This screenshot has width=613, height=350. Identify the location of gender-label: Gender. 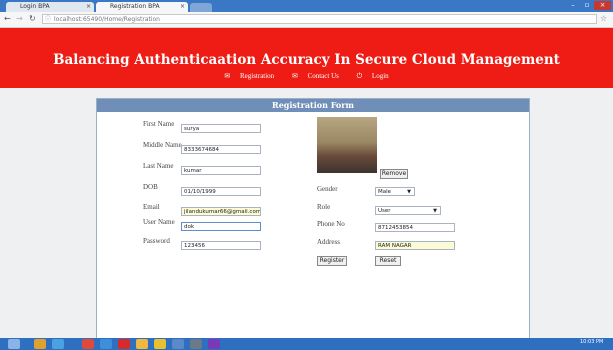
(327, 189).